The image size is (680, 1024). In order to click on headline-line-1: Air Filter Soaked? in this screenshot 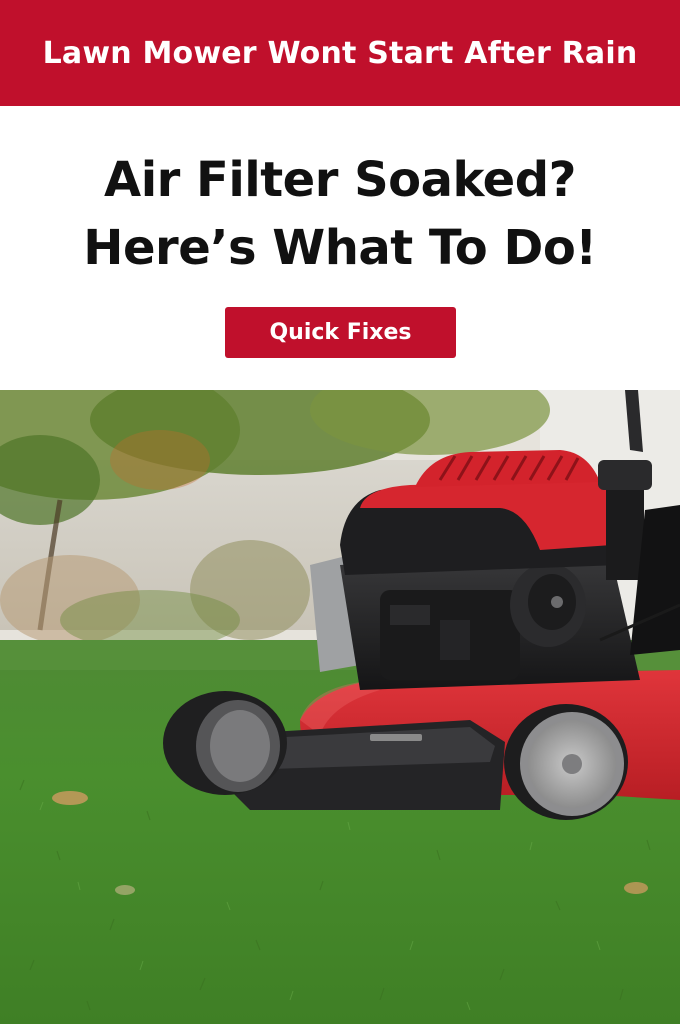, I will do `click(340, 180)`.